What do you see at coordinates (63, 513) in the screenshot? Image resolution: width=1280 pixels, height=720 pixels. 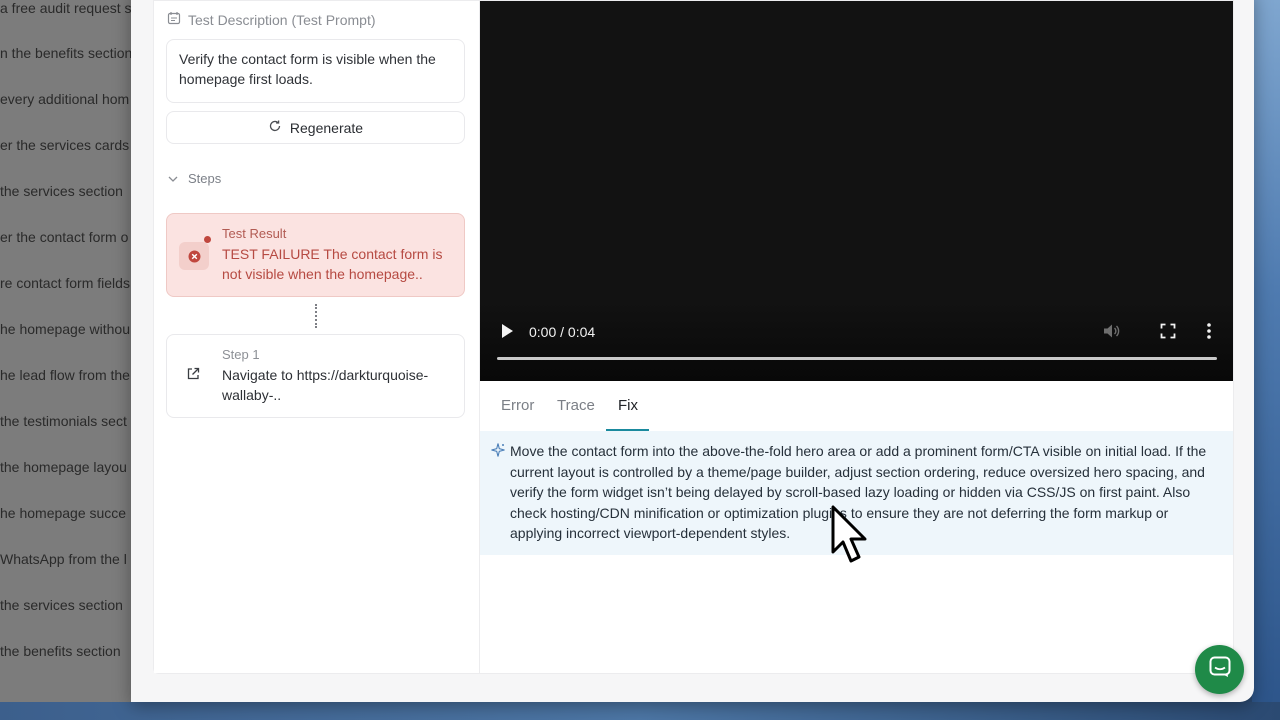 I see `background-list-item: he homepage succe` at bounding box center [63, 513].